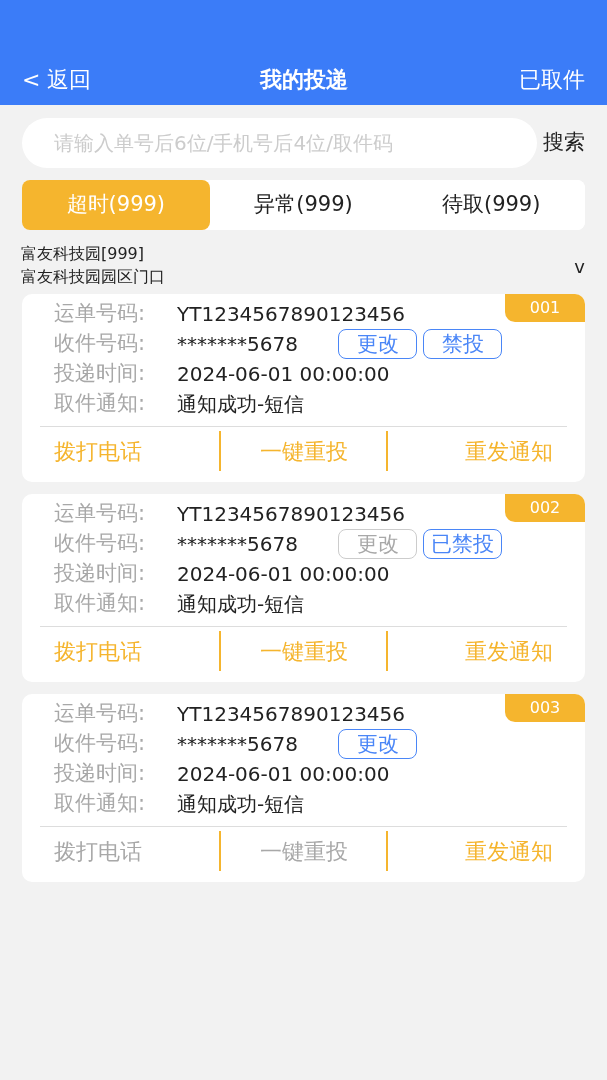 Image resolution: width=607 pixels, height=1080 pixels. What do you see at coordinates (545, 308) in the screenshot?
I see `order-number: 001` at bounding box center [545, 308].